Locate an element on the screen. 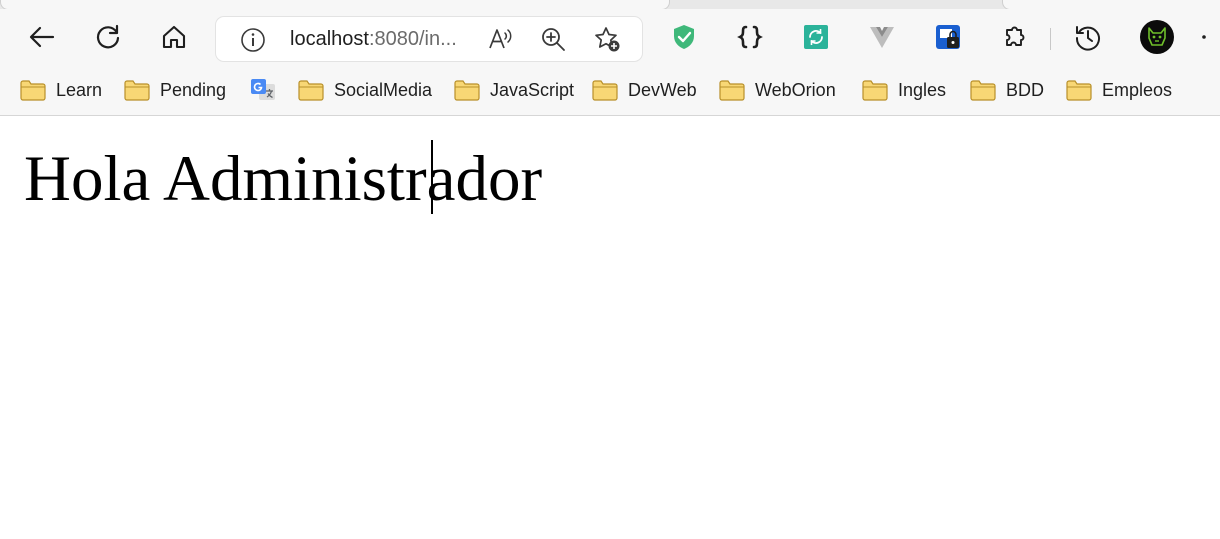 The height and width of the screenshot is (539, 1220). google-translate-icon is located at coordinates (263, 89).